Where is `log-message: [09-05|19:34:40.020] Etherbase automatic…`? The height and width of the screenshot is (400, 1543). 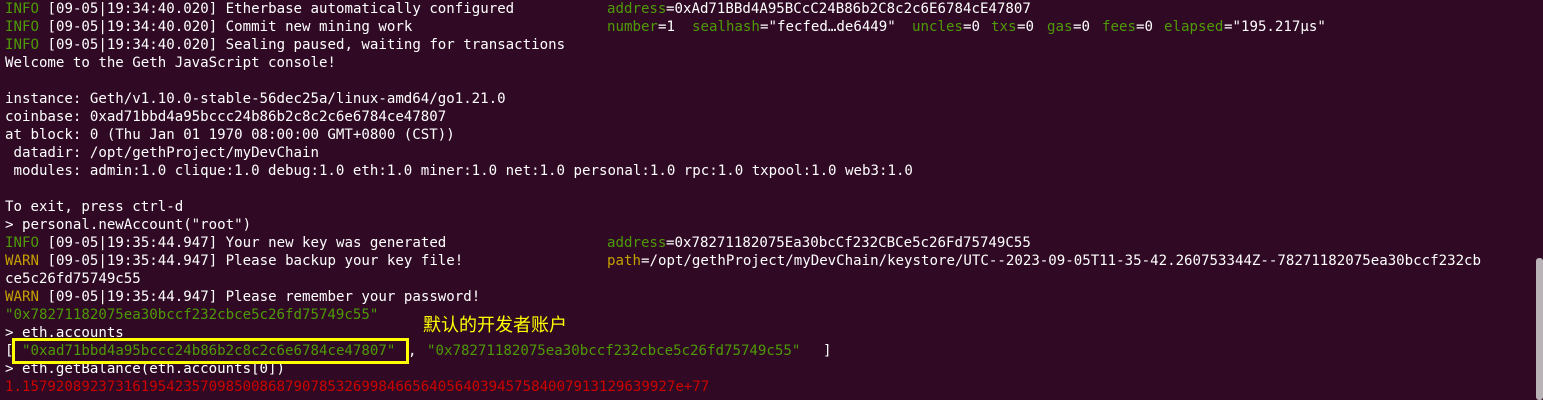 log-message: [09-05|19:34:40.020] Etherbase automatic… is located at coordinates (306, 9).